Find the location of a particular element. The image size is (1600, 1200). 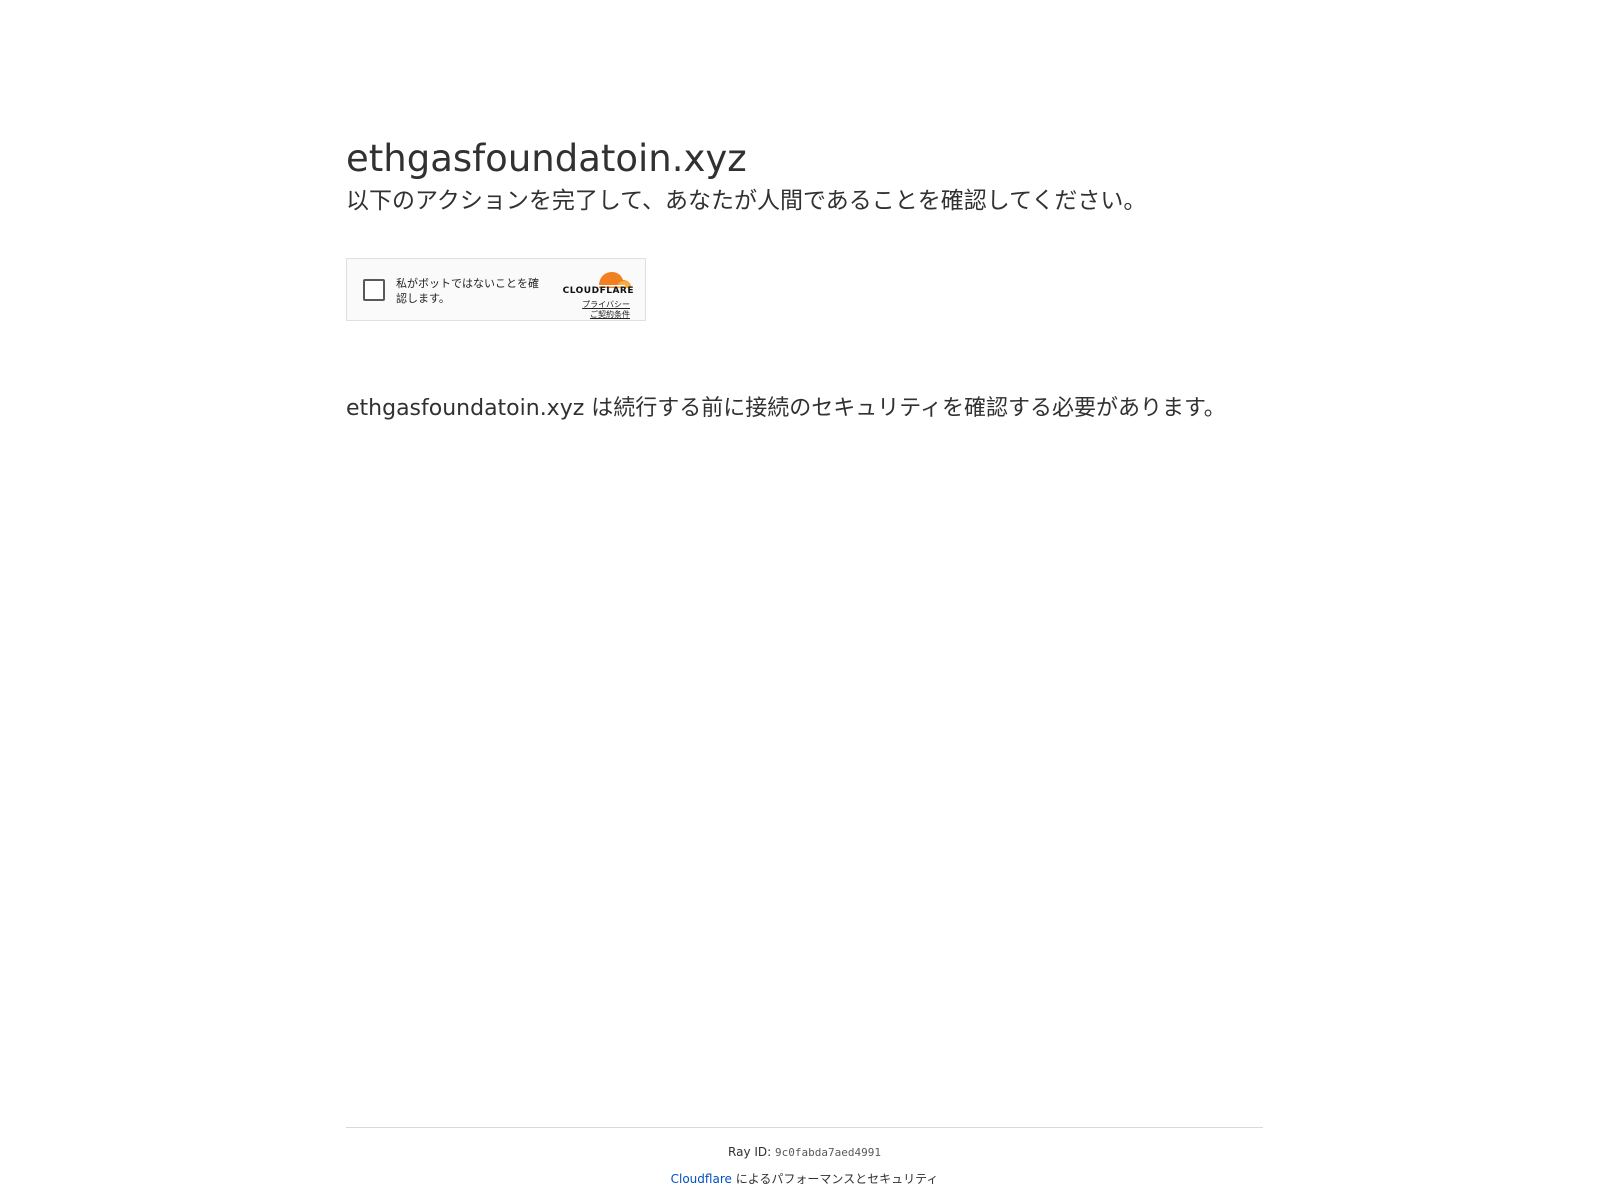

widget-links: プライバシー ご契約条件 is located at coordinates (606, 310).